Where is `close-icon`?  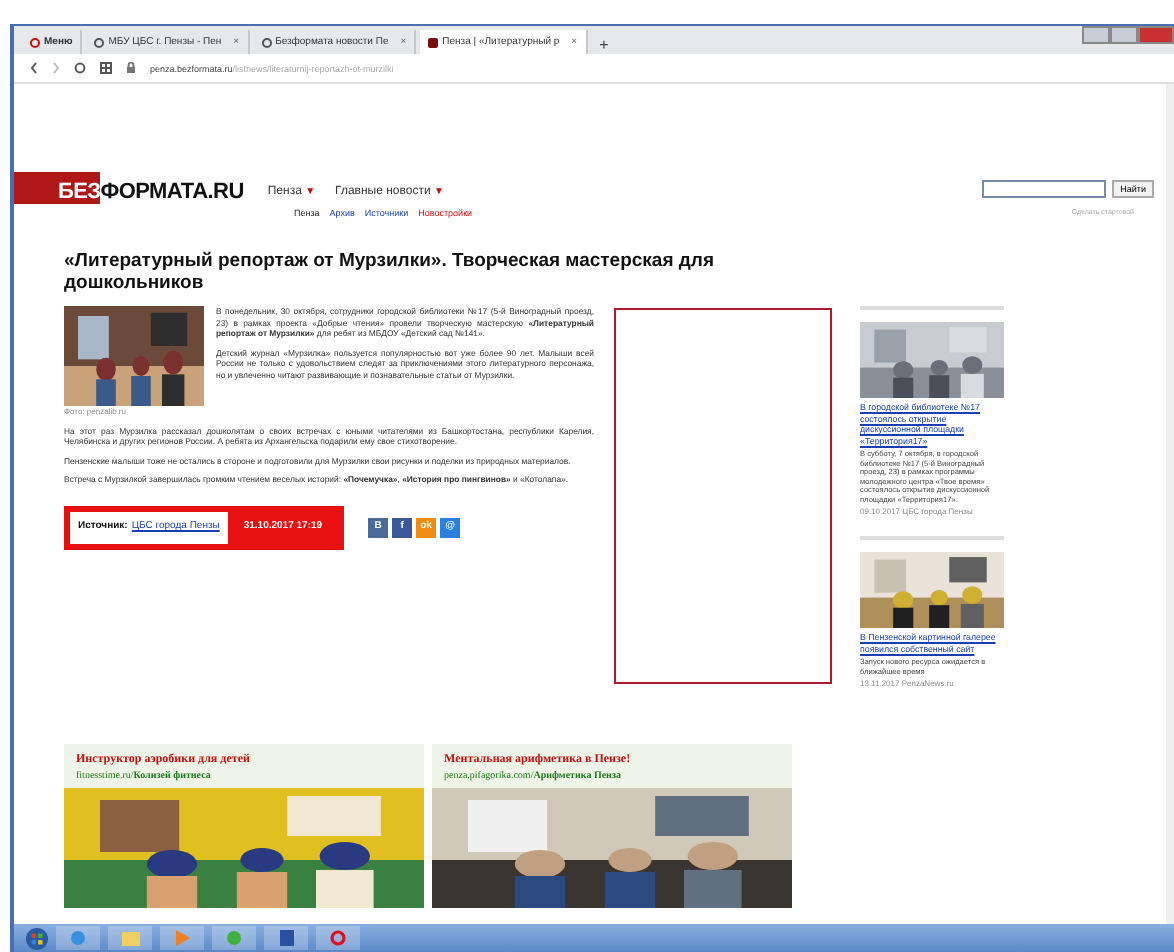 close-icon is located at coordinates (1156, 35).